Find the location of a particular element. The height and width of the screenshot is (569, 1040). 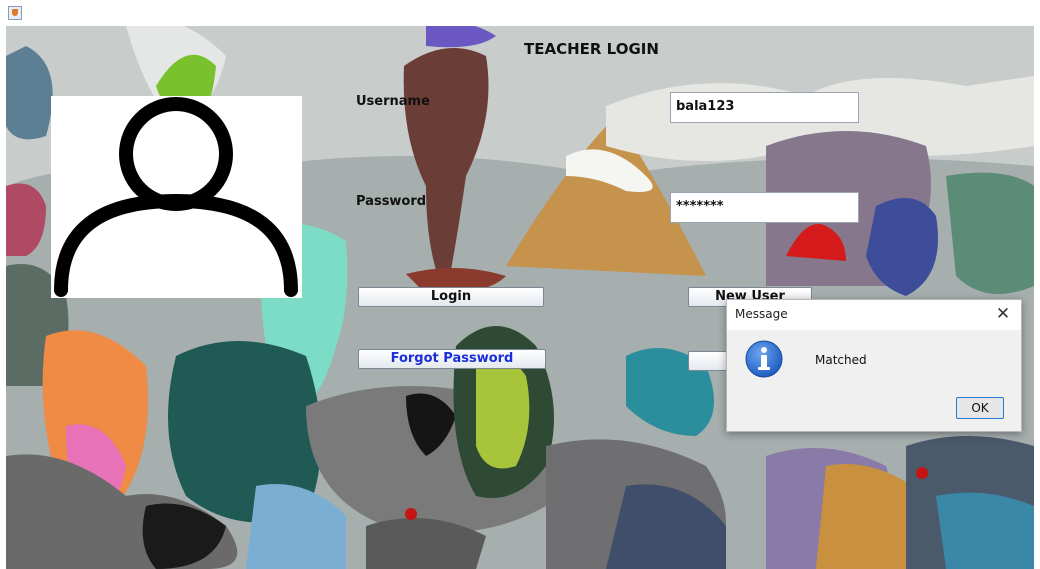

username-field: bala123 is located at coordinates (764, 107).